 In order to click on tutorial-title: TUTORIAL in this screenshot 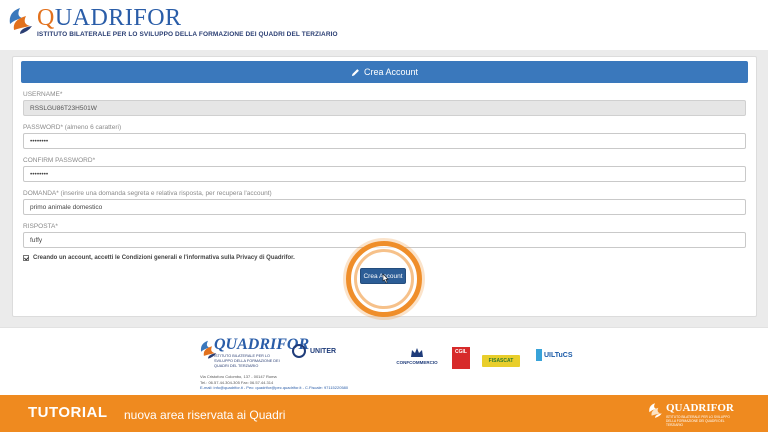, I will do `click(68, 412)`.